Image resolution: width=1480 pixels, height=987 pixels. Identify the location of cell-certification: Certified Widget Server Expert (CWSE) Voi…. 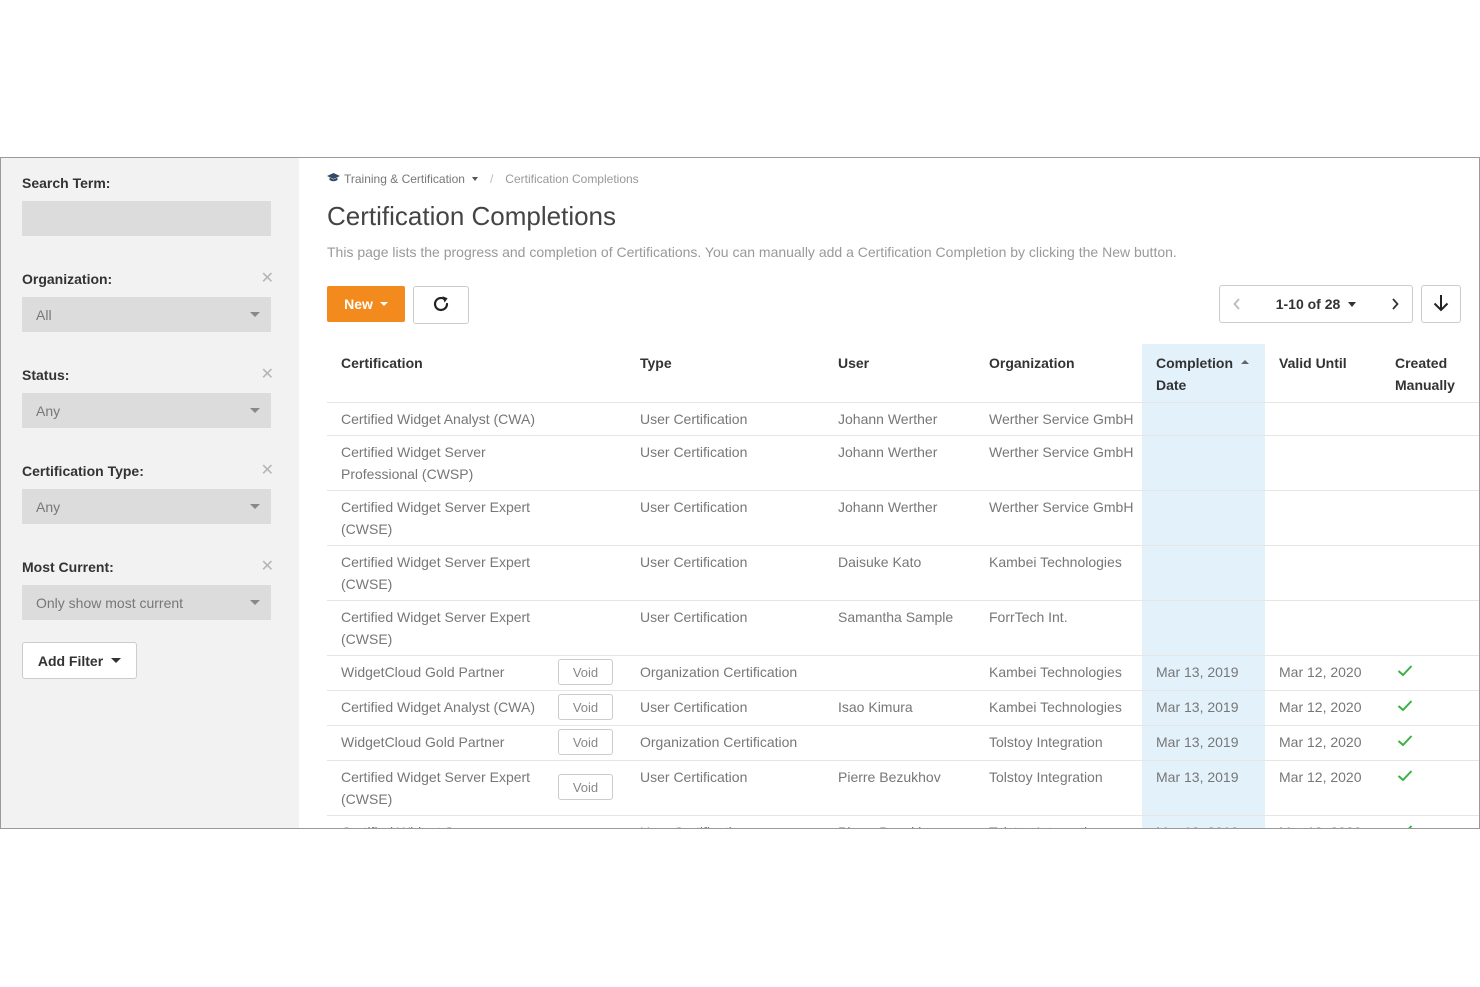
(476, 788).